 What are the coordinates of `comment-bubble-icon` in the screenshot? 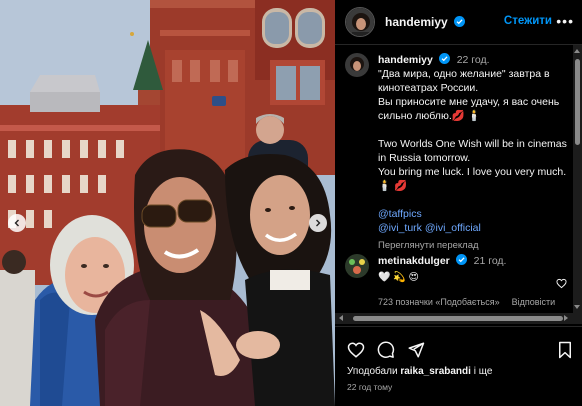 It's located at (386, 350).